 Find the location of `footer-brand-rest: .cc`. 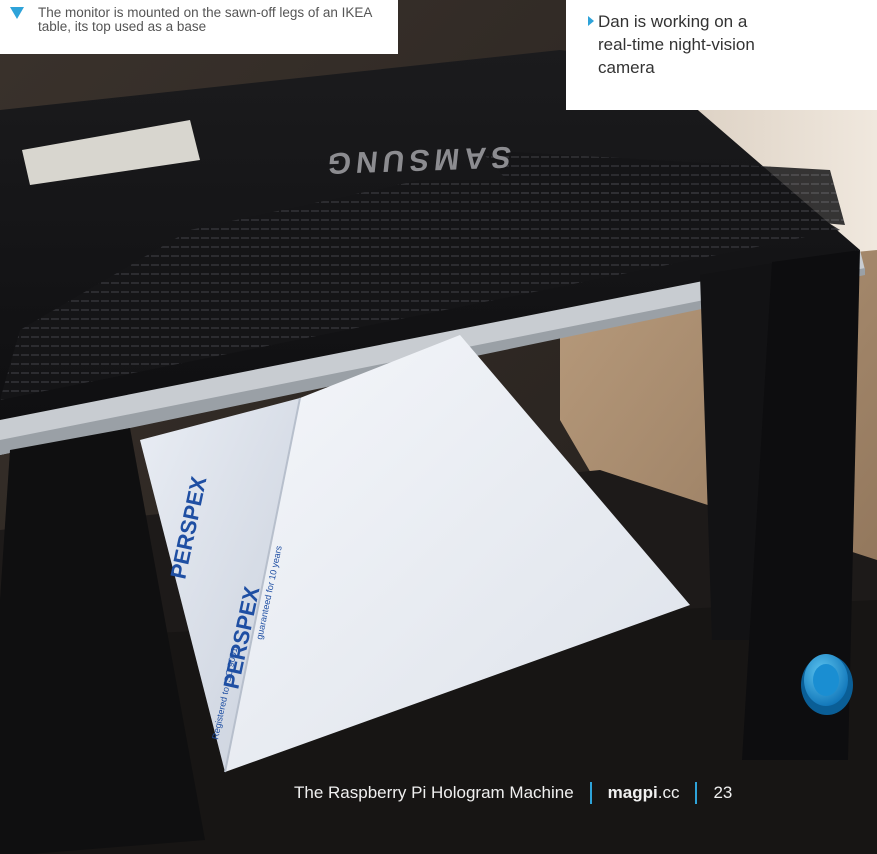

footer-brand-rest: .cc is located at coordinates (668, 792).